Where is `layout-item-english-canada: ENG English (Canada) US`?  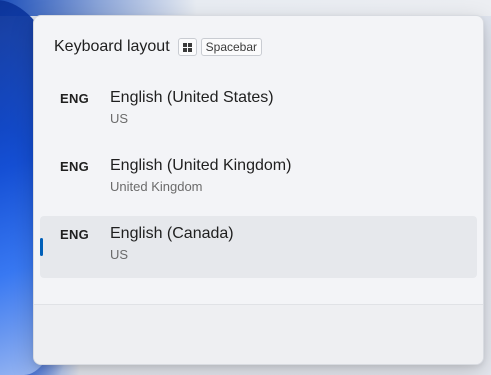 layout-item-english-canada: ENG English (Canada) US is located at coordinates (258, 247).